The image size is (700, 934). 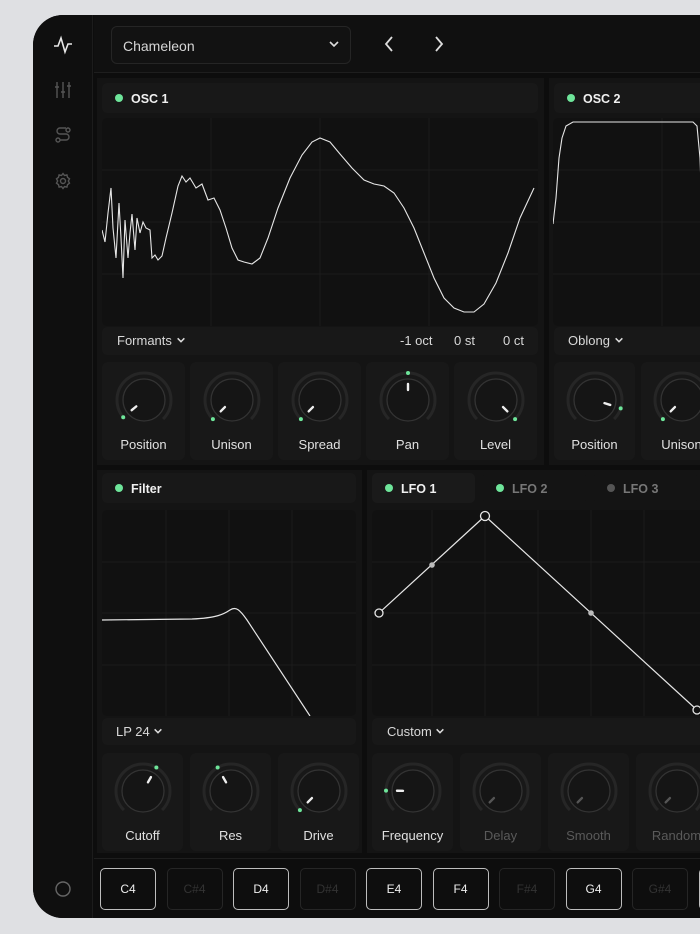 What do you see at coordinates (571, 98) in the screenshot?
I see `osc2-enabled-dot` at bounding box center [571, 98].